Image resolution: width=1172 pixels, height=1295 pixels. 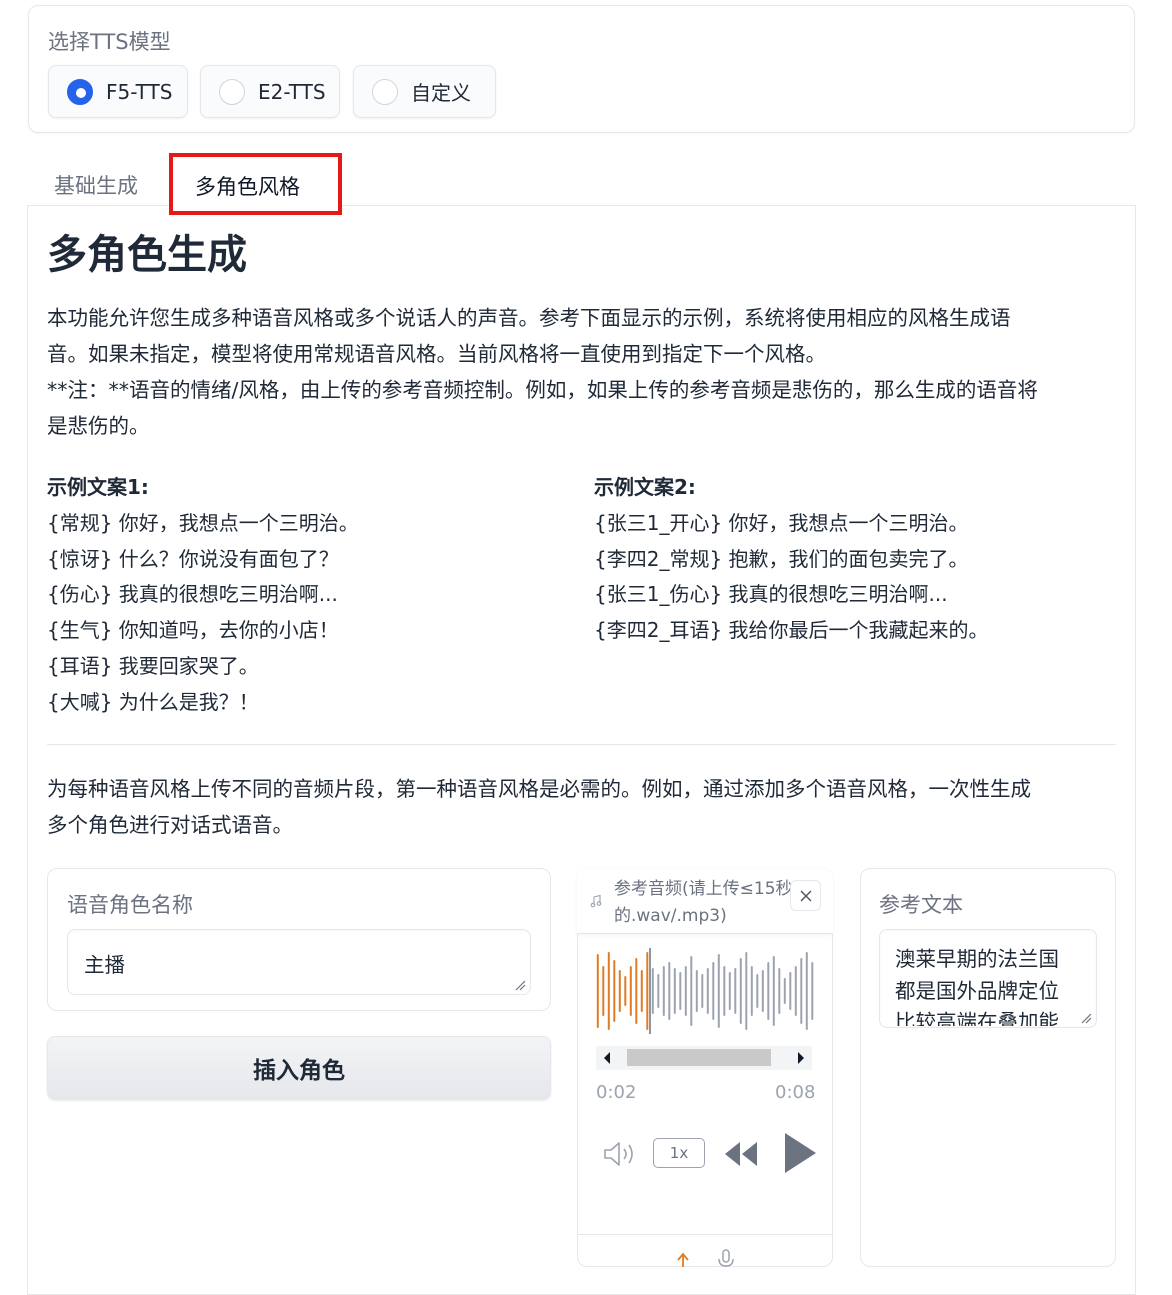 What do you see at coordinates (98, 487) in the screenshot?
I see `example-title: 示例文案1:` at bounding box center [98, 487].